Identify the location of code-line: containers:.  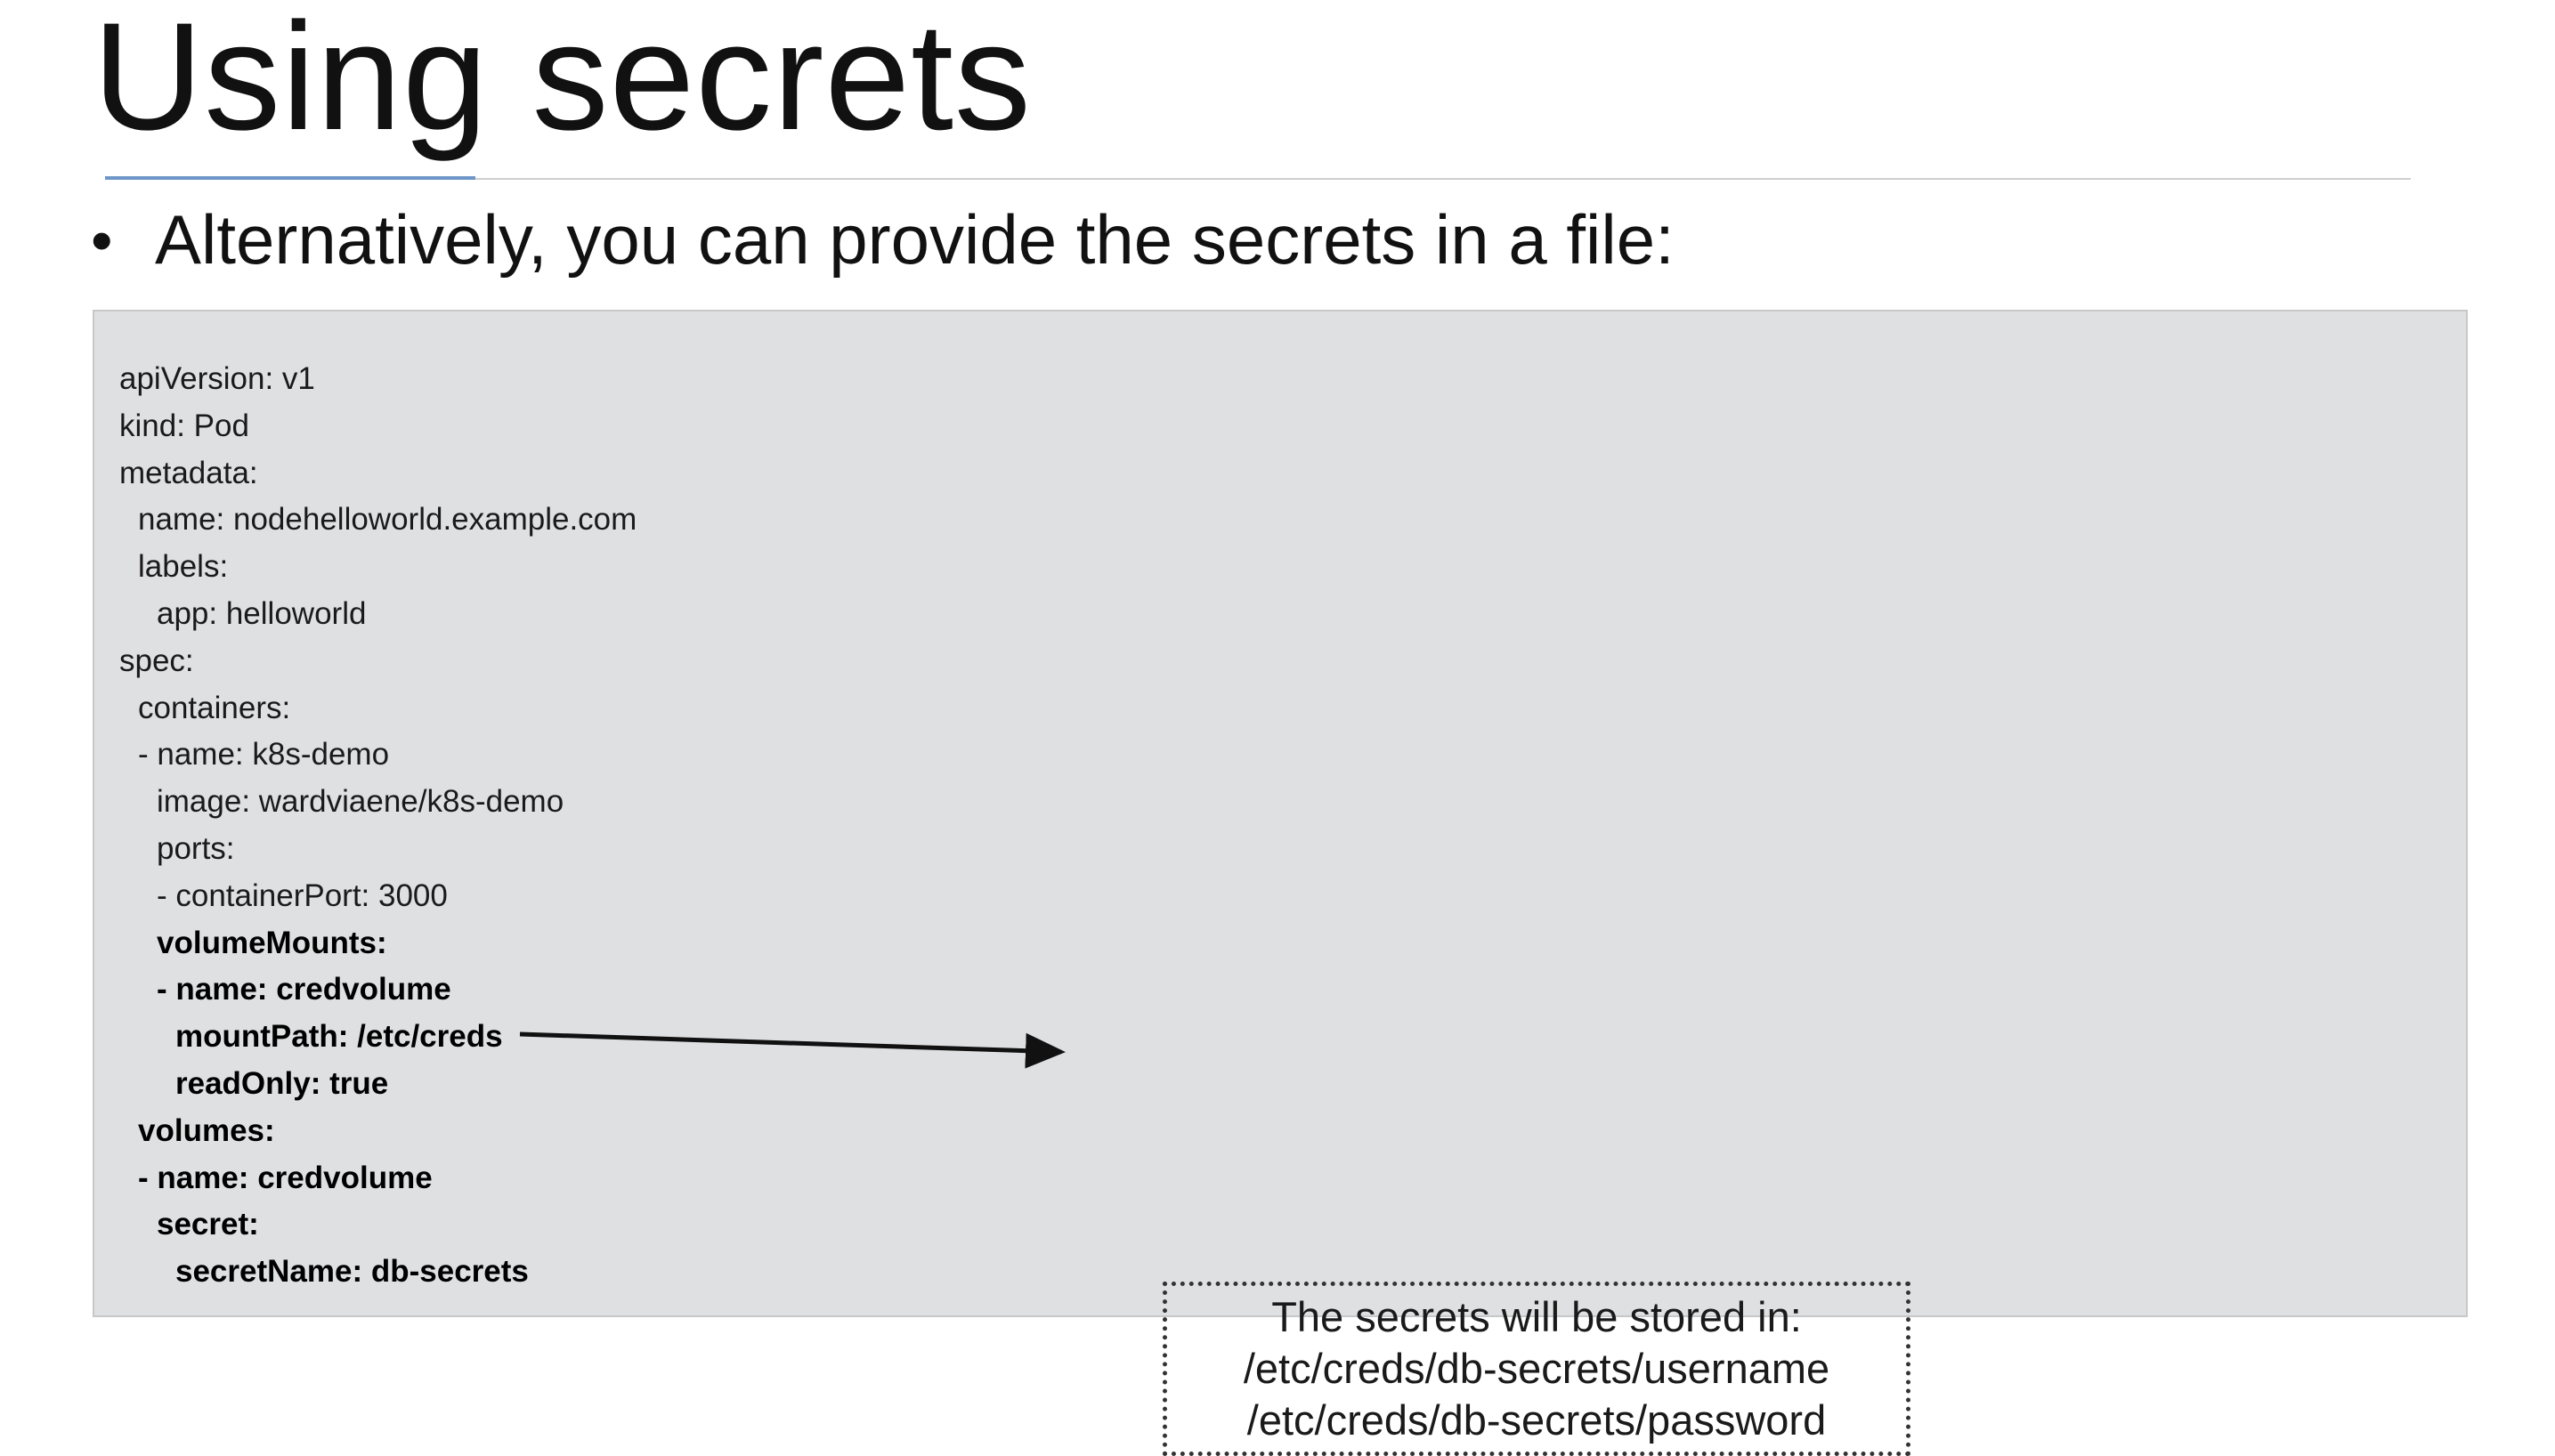
(214, 707).